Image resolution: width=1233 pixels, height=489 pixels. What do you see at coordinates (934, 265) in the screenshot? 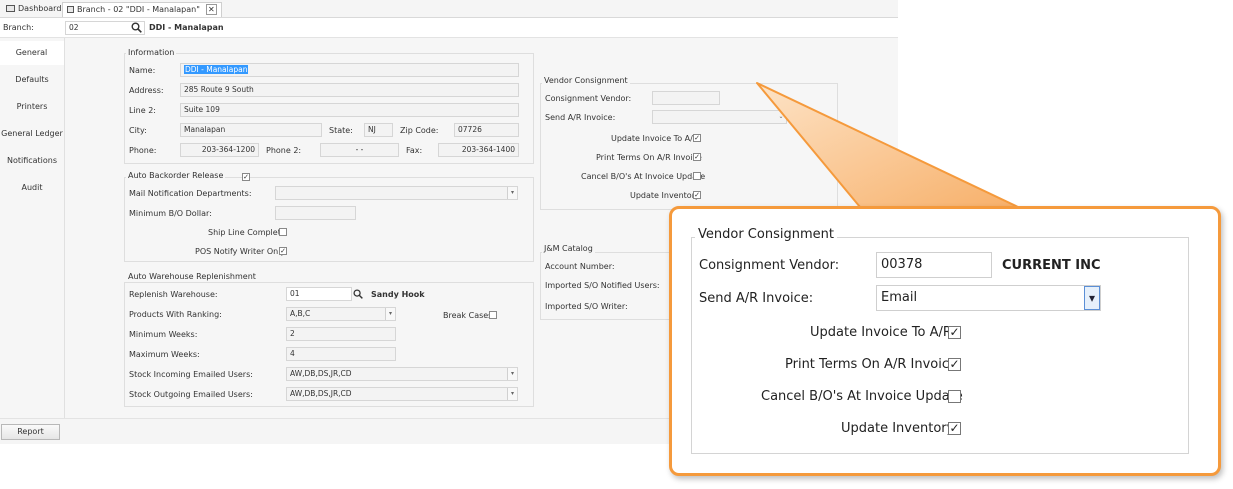
I see `zoom-vendor-input: 00378` at bounding box center [934, 265].